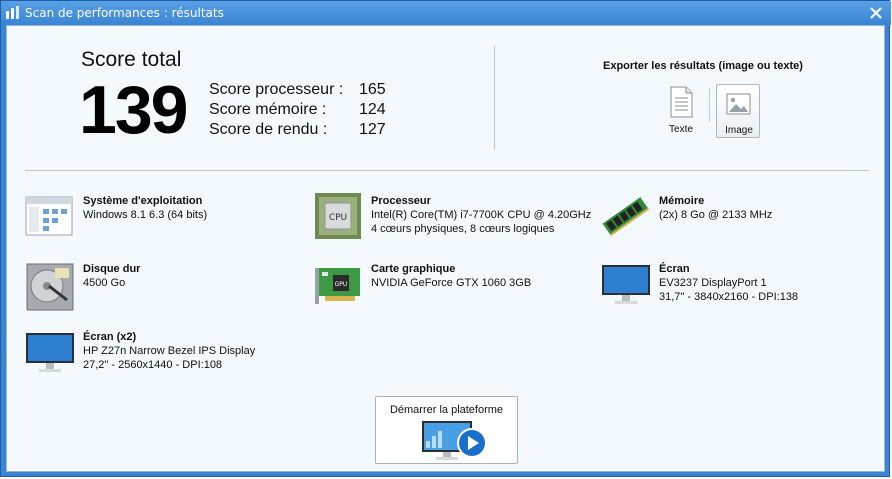 The height and width of the screenshot is (479, 892). I want to click on item-title: Écran (x2), so click(110, 337).